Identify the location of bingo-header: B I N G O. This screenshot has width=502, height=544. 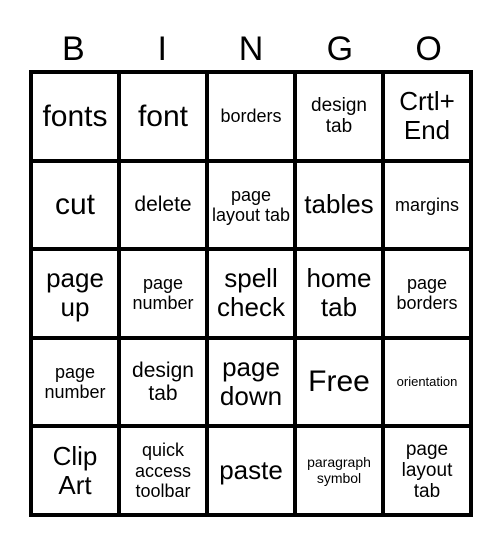
(251, 49).